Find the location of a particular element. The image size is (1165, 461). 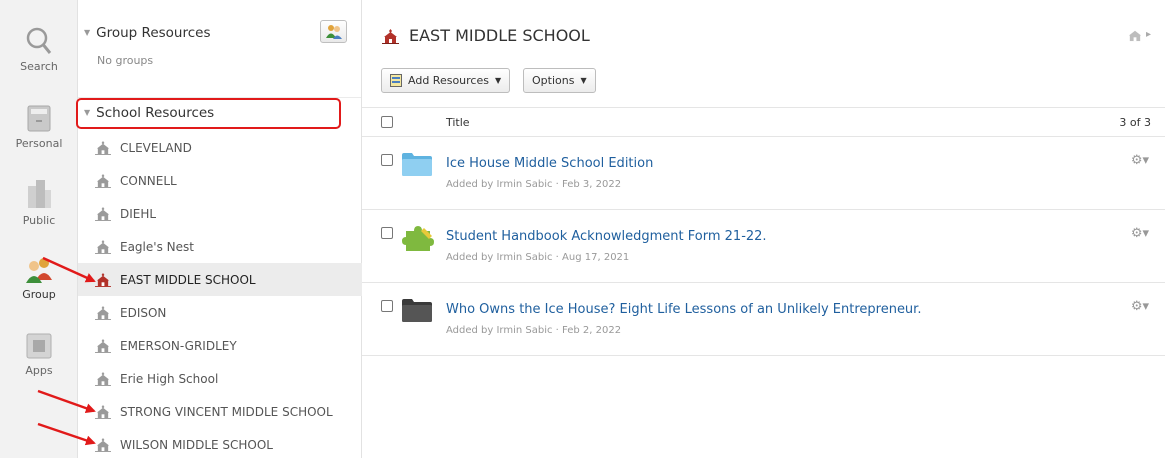

add-resources-label: Add Resources is located at coordinates (448, 80).